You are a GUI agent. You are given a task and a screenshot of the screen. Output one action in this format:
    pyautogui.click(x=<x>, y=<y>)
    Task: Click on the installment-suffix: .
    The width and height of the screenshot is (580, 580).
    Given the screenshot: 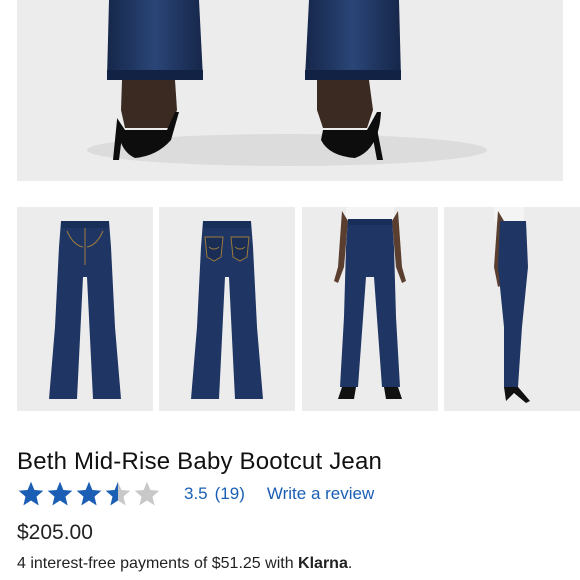 What is the action you would take?
    pyautogui.click(x=350, y=563)
    